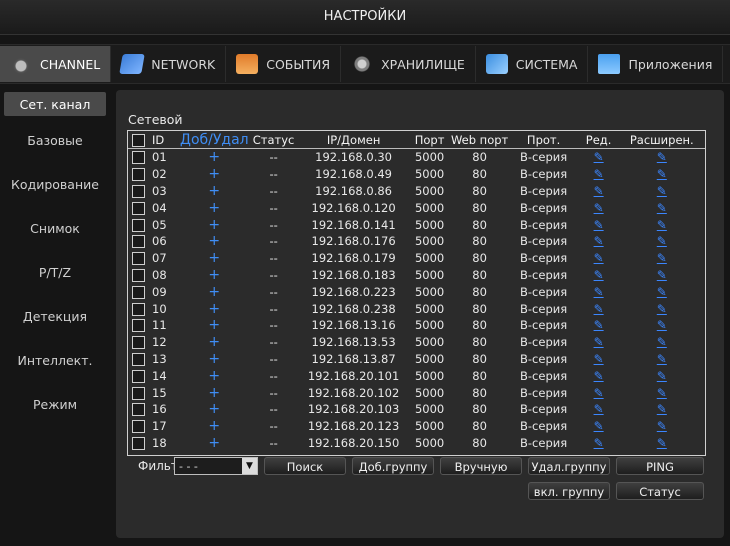 Image resolution: width=730 pixels, height=546 pixels. What do you see at coordinates (56, 64) in the screenshot?
I see `tab-channel: CHANNEL` at bounding box center [56, 64].